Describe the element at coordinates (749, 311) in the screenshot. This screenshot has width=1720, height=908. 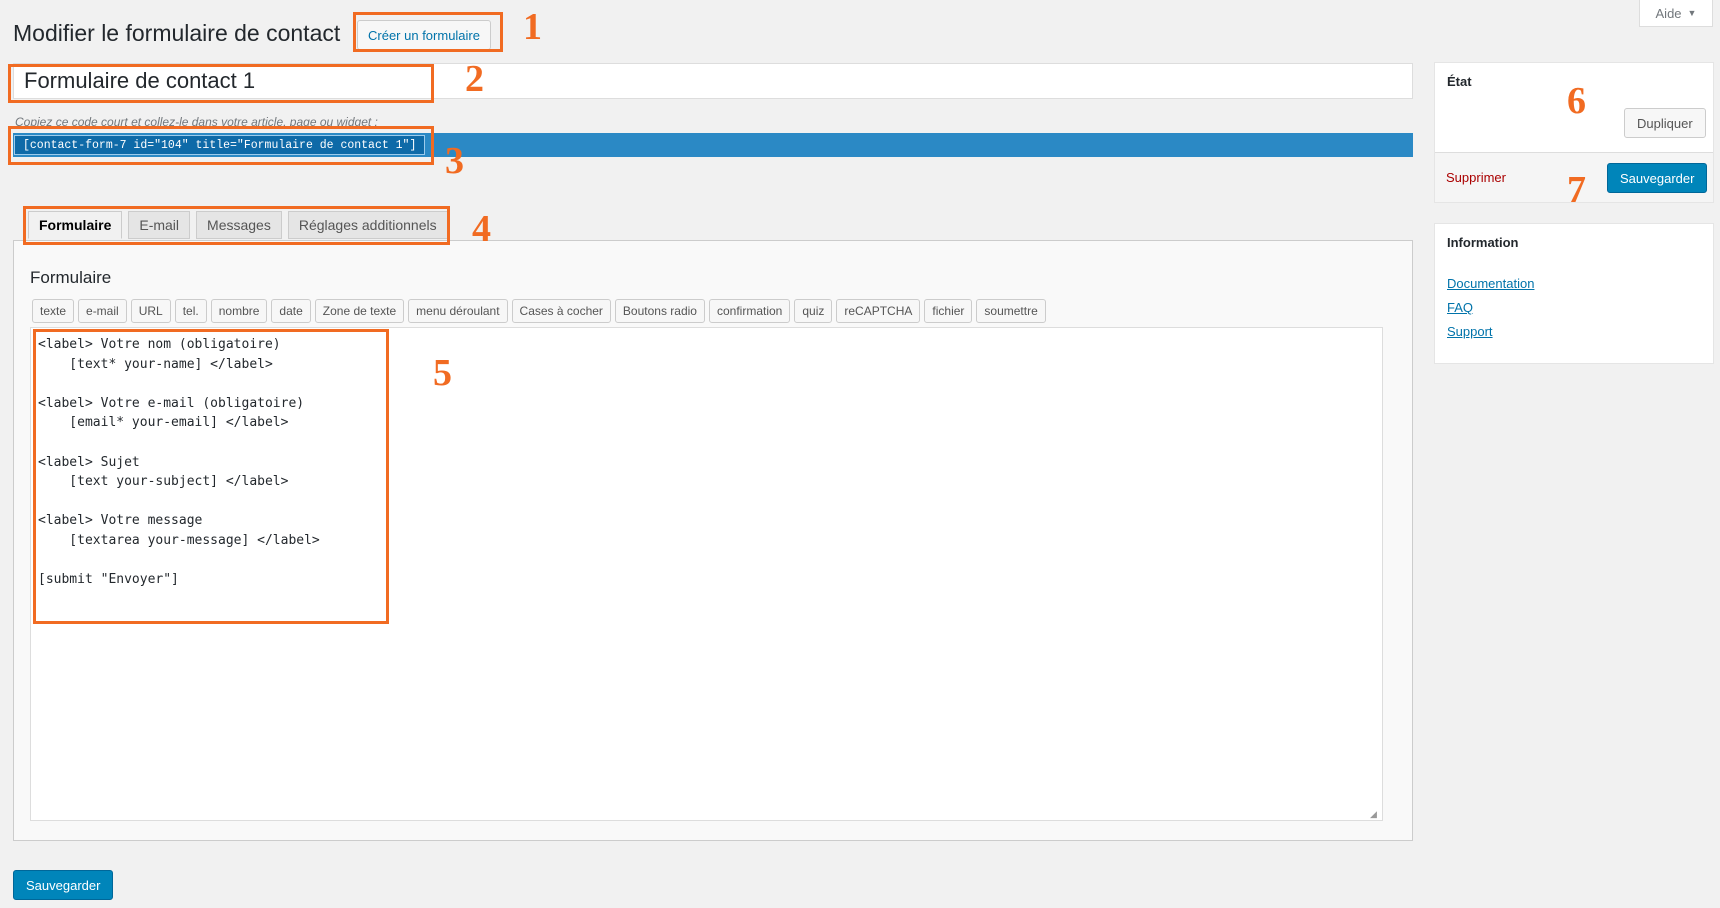
I see `tag-button-acceptance: confirmation` at that location.